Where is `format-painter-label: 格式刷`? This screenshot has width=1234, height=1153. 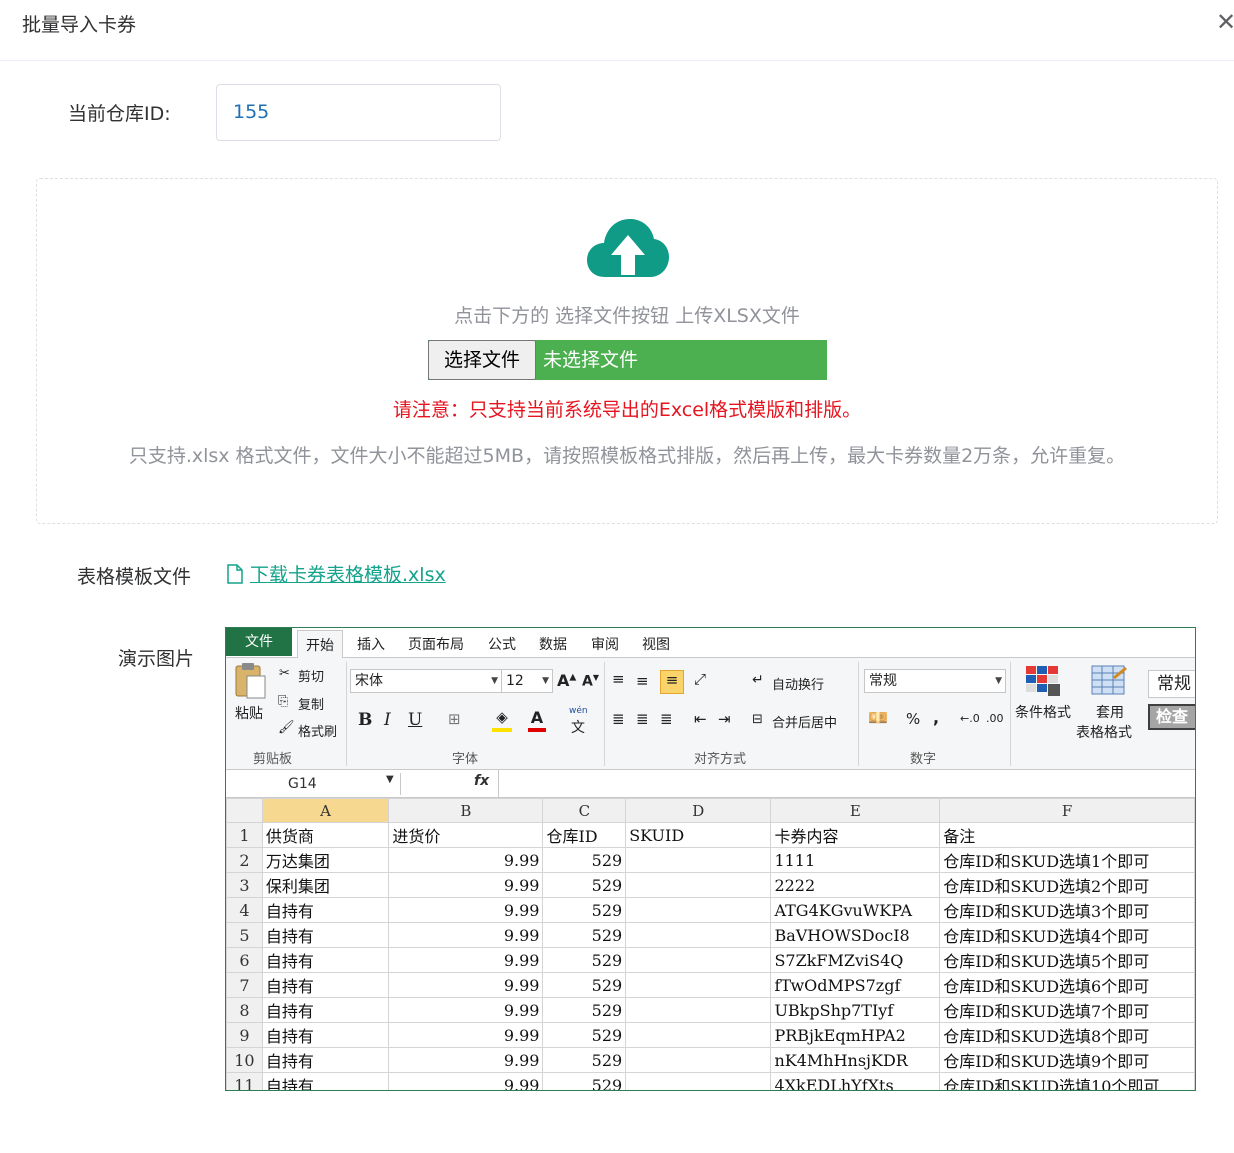 format-painter-label: 格式刷 is located at coordinates (318, 732).